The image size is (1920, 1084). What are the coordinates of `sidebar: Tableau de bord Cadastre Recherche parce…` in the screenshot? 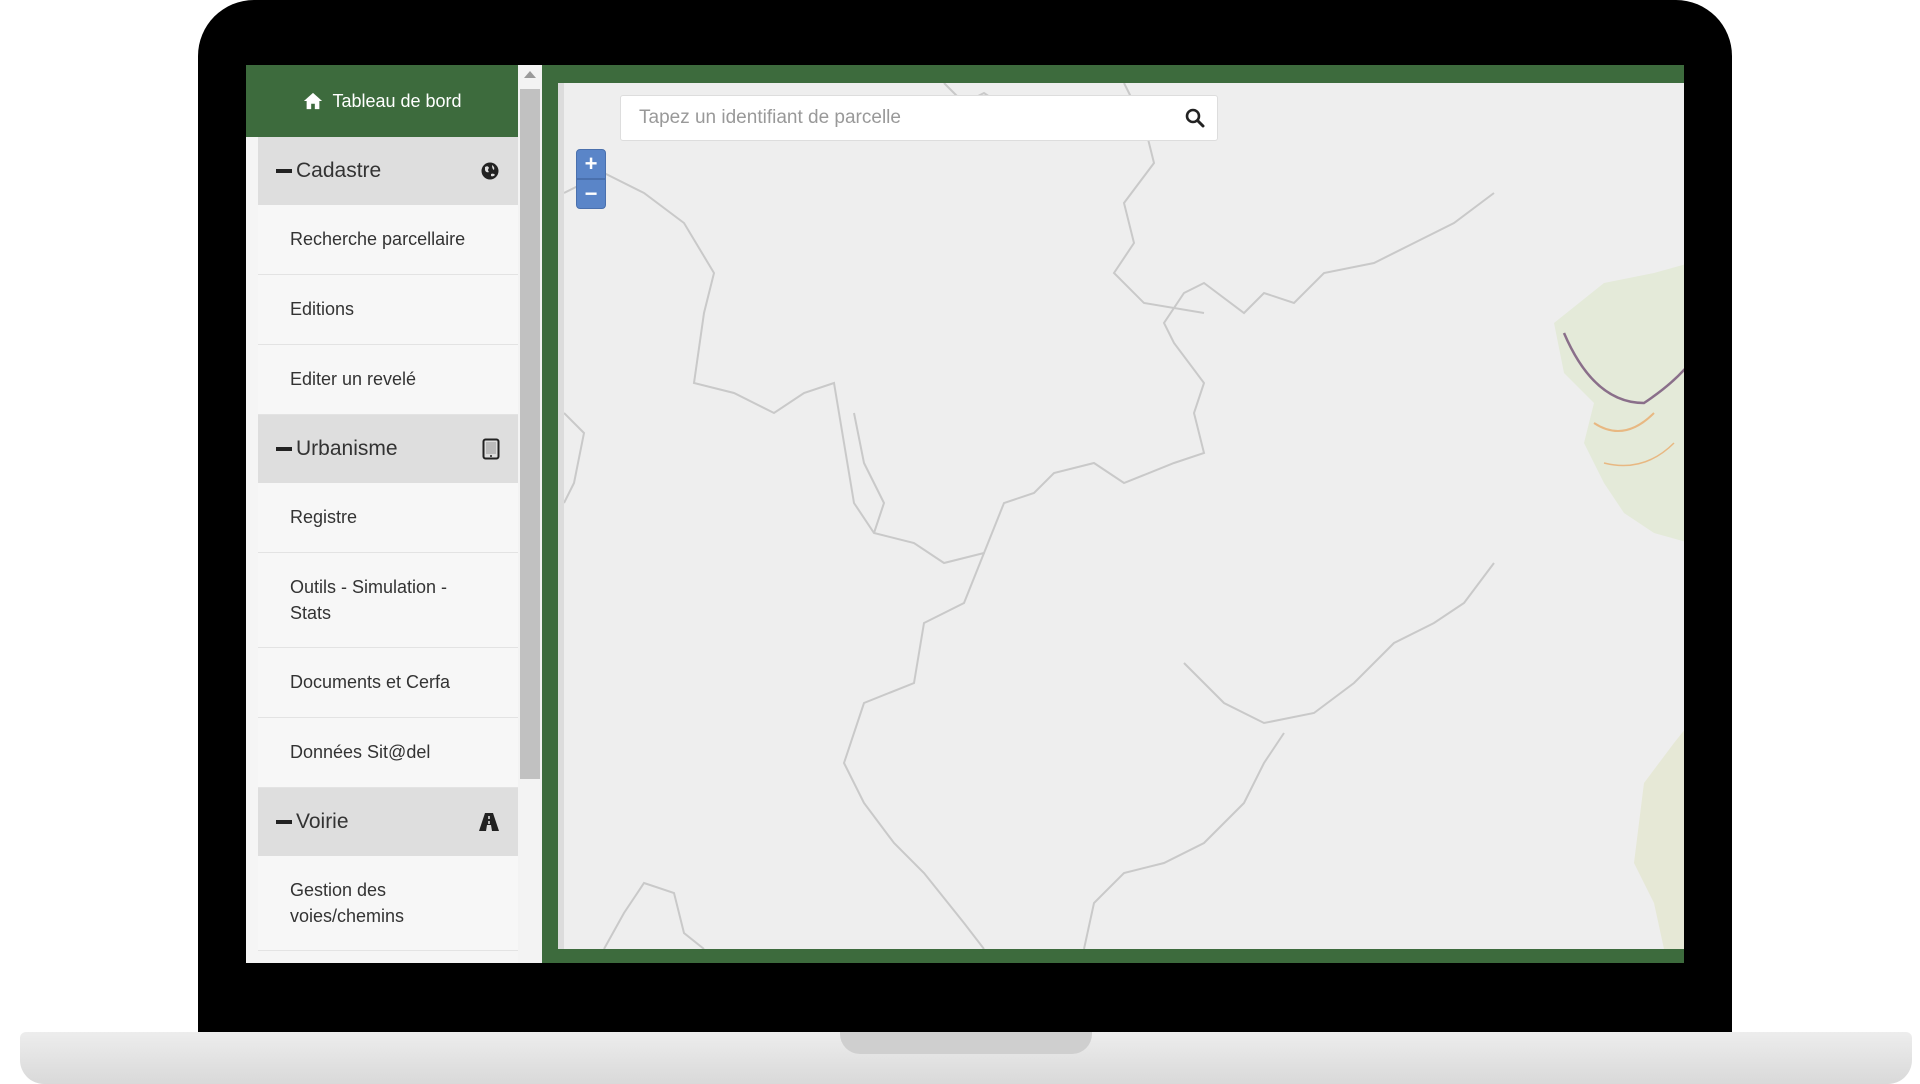 It's located at (382, 514).